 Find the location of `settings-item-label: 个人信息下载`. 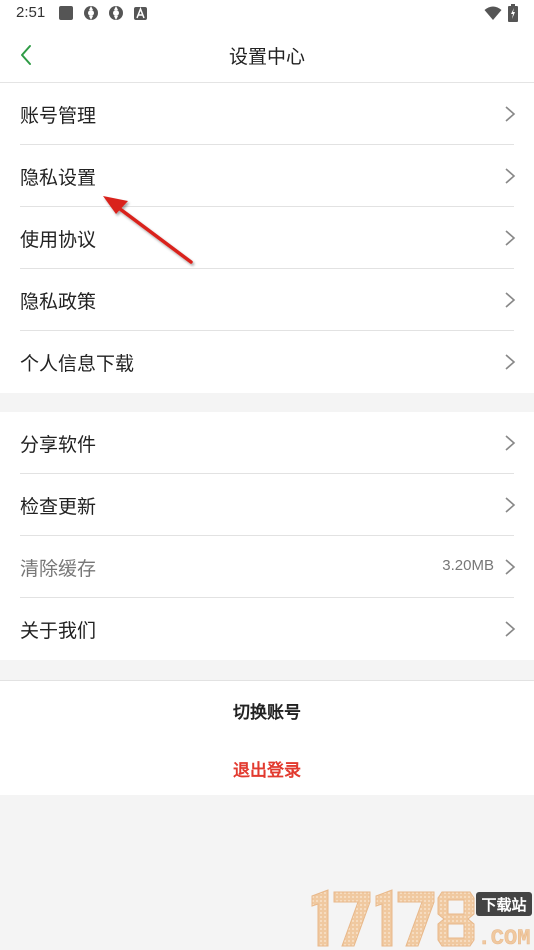

settings-item-label: 个人信息下载 is located at coordinates (77, 364).